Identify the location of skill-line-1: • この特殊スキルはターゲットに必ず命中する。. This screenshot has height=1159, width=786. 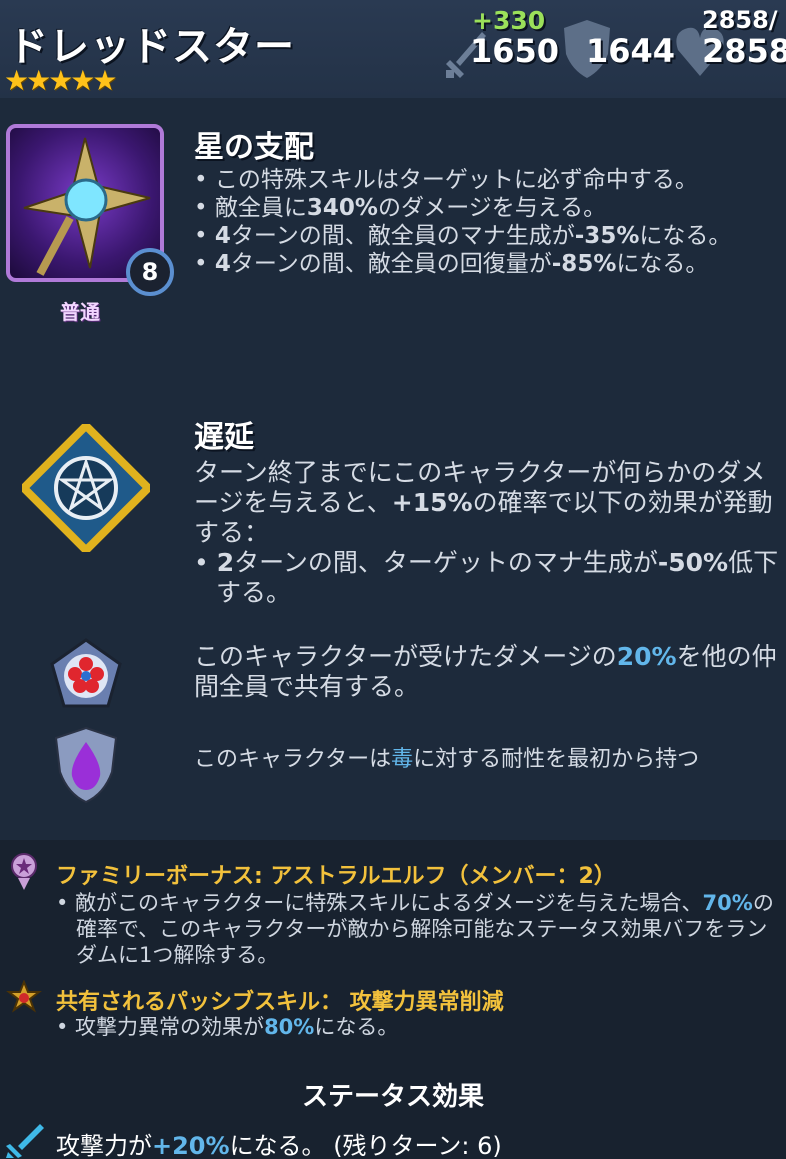
(446, 180).